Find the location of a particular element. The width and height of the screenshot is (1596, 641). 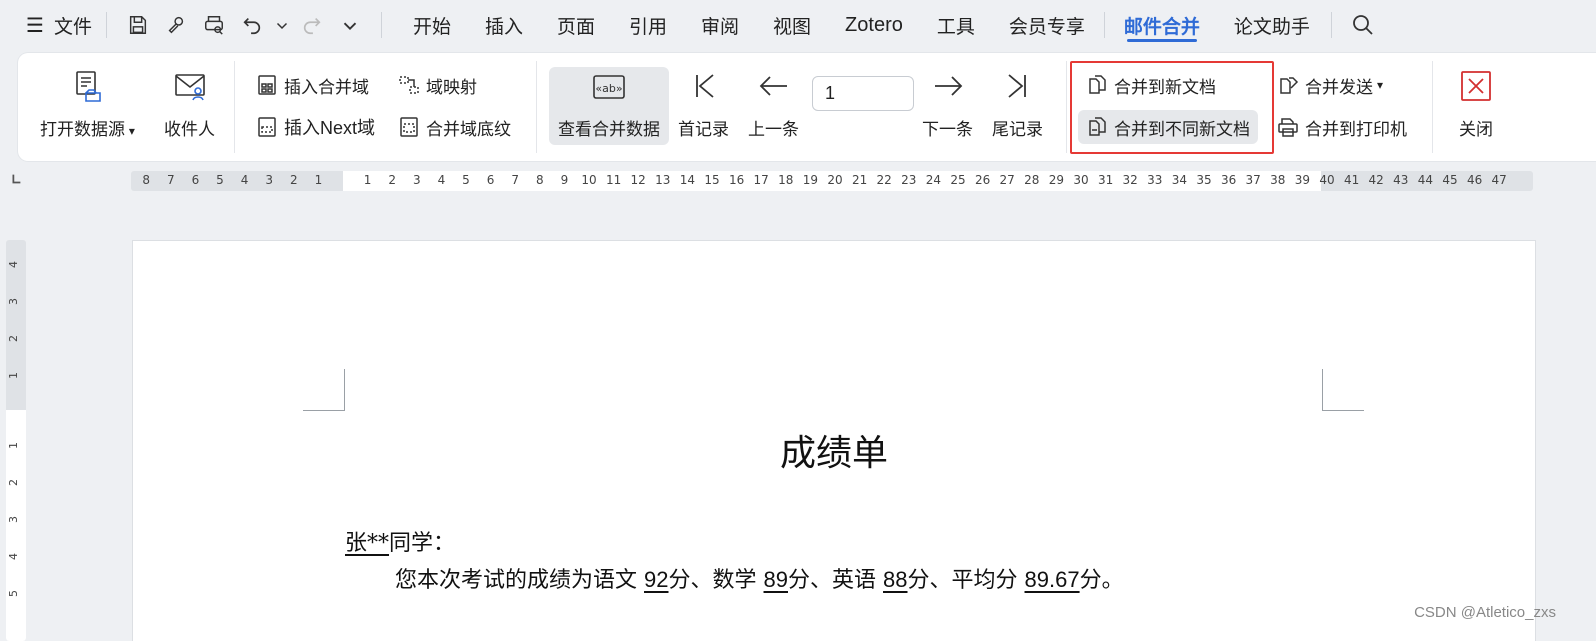

ruler-tick: 38 is located at coordinates (1278, 180).